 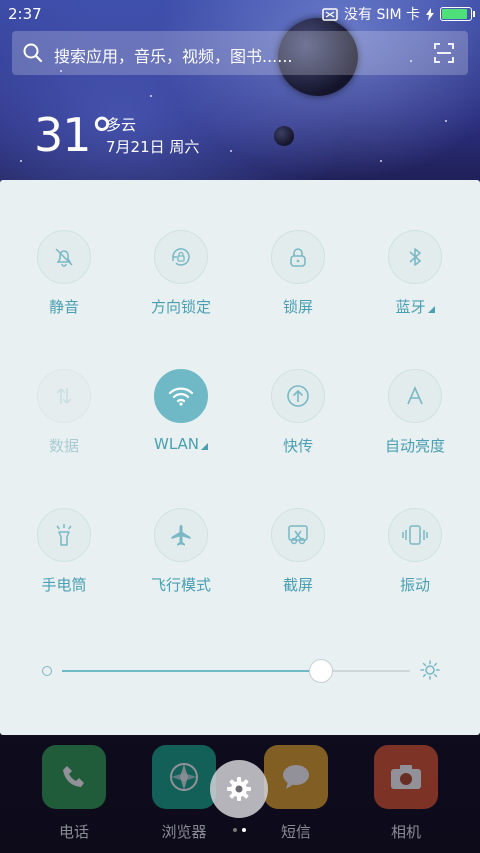 What do you see at coordinates (181, 396) in the screenshot?
I see `wifi-icon` at bounding box center [181, 396].